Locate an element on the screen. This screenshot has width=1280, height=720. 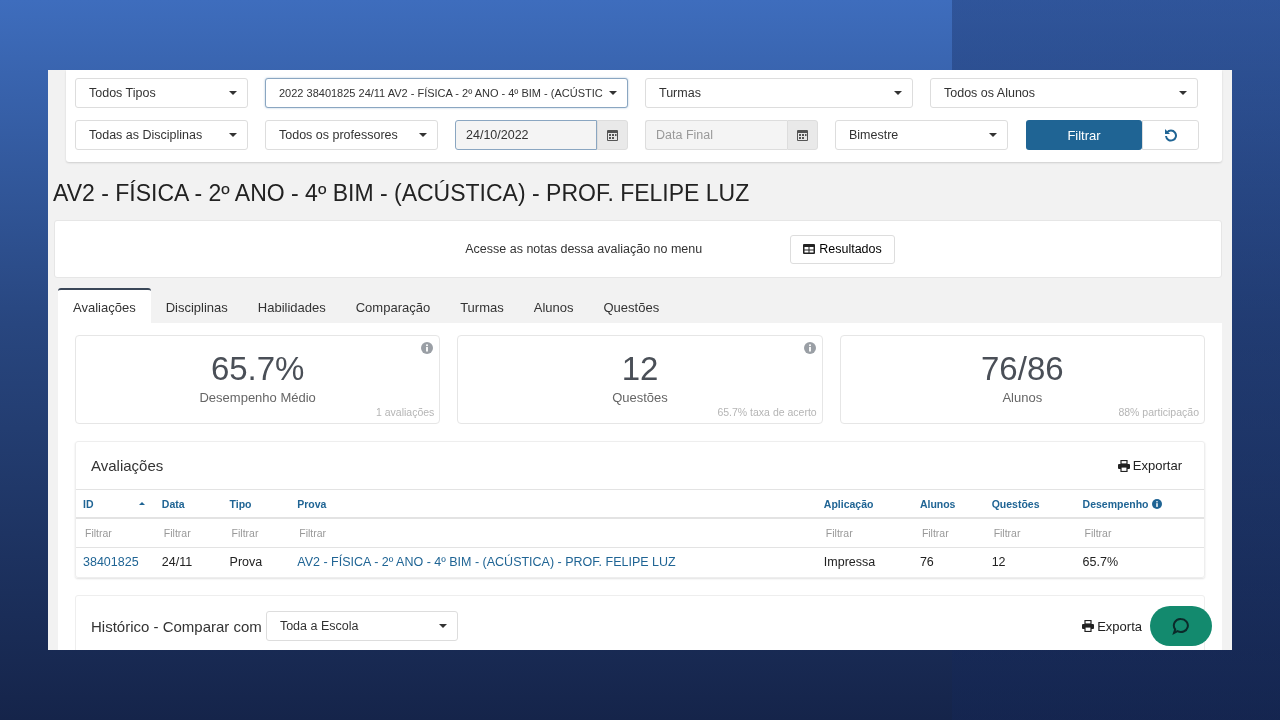
dropdown: Todas as Disciplinas is located at coordinates (161, 135).